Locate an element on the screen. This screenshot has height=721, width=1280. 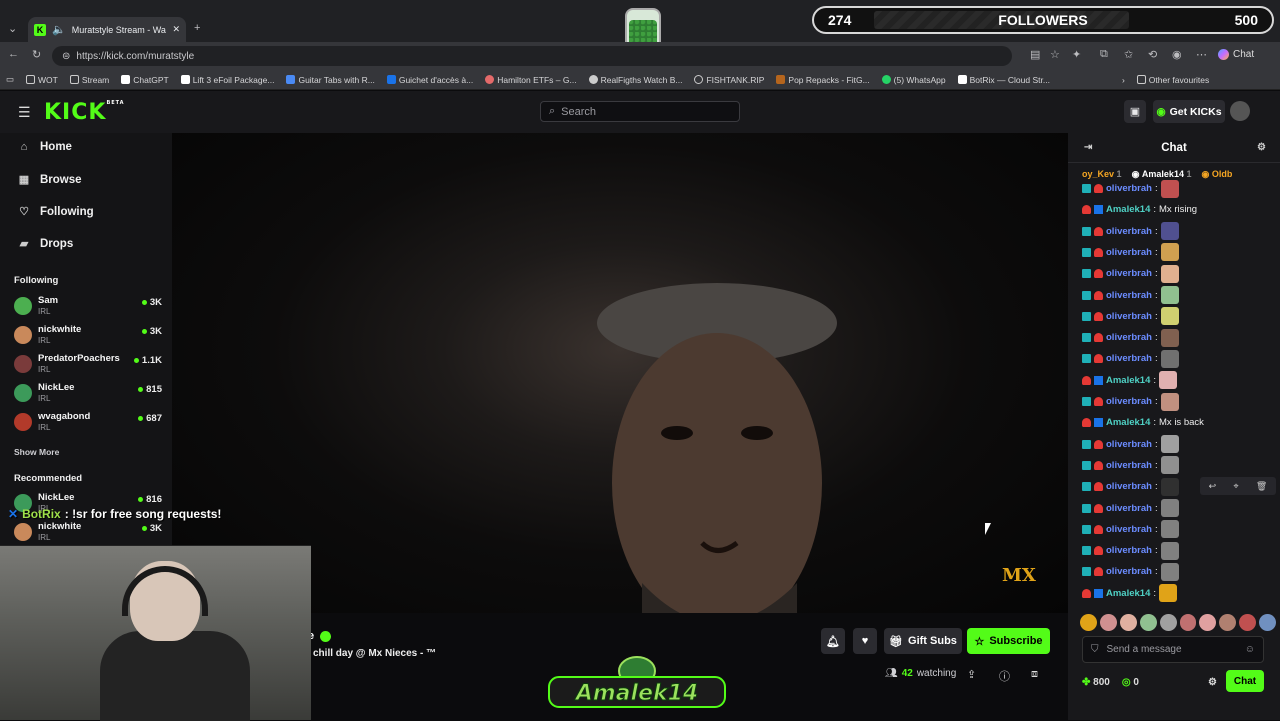
gift-subs-button: 🎁︎ Gift Subs is located at coordinates (923, 641).